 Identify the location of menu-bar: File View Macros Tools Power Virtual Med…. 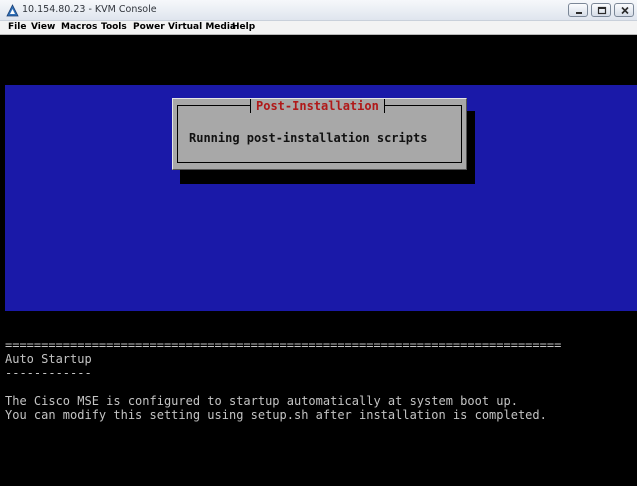
(318, 28).